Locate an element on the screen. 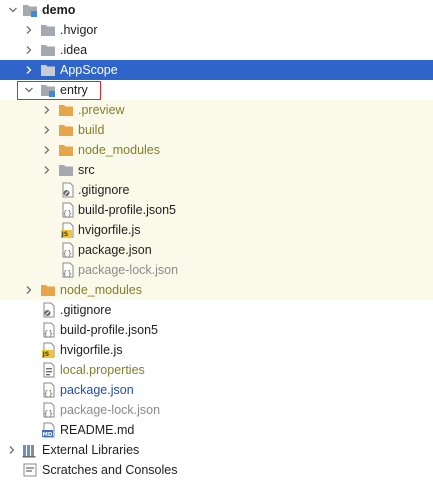 The height and width of the screenshot is (480, 433). tree-item-label: .preview is located at coordinates (101, 110).